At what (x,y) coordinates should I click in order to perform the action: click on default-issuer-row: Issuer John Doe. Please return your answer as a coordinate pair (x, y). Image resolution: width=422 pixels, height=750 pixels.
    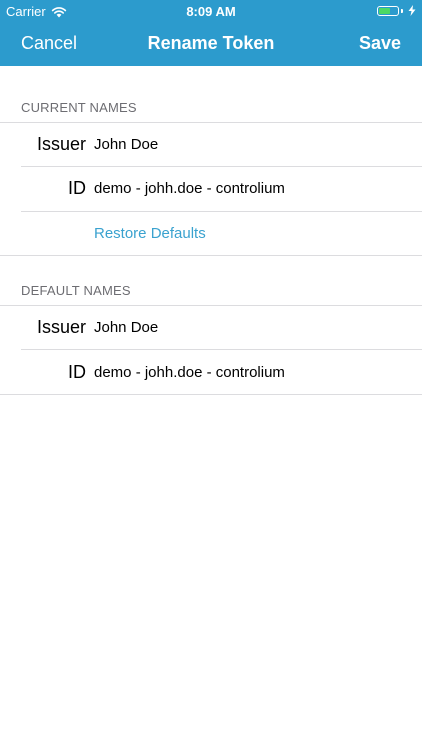
    Looking at the image, I should click on (211, 327).